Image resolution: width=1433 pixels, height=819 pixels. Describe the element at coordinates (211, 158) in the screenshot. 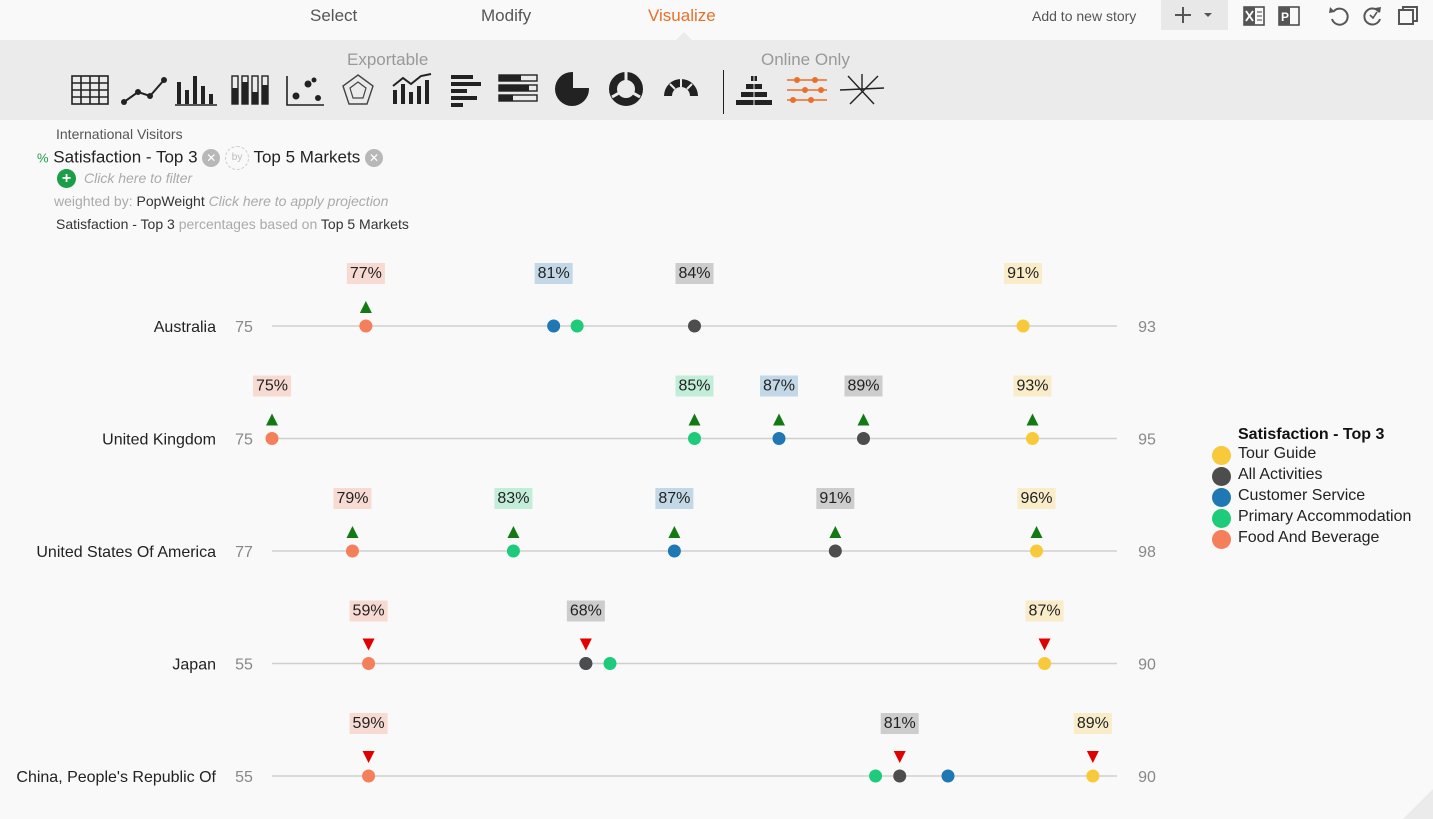

I see `remove-measure-button: ✕` at that location.